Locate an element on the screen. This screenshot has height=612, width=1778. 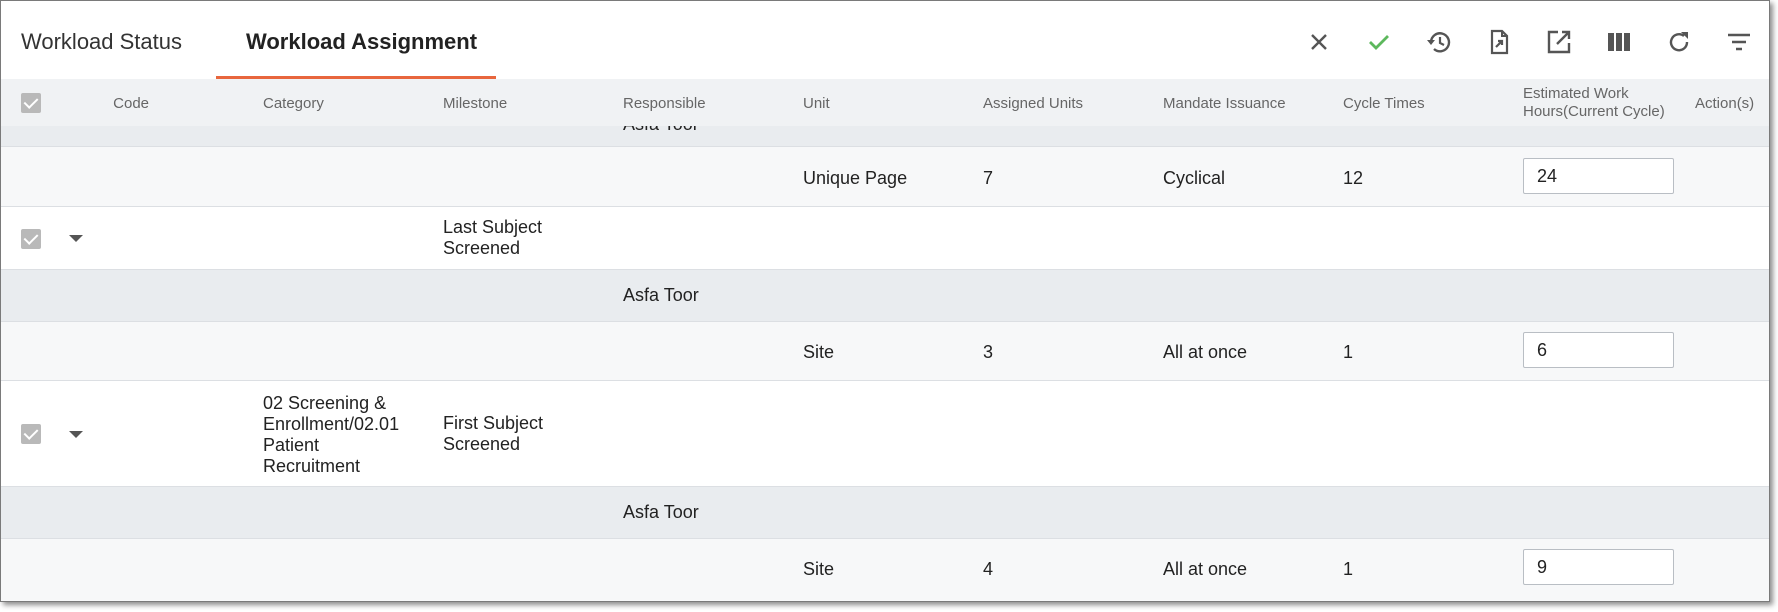
cycle-times-cell: 12 is located at coordinates (1353, 178).